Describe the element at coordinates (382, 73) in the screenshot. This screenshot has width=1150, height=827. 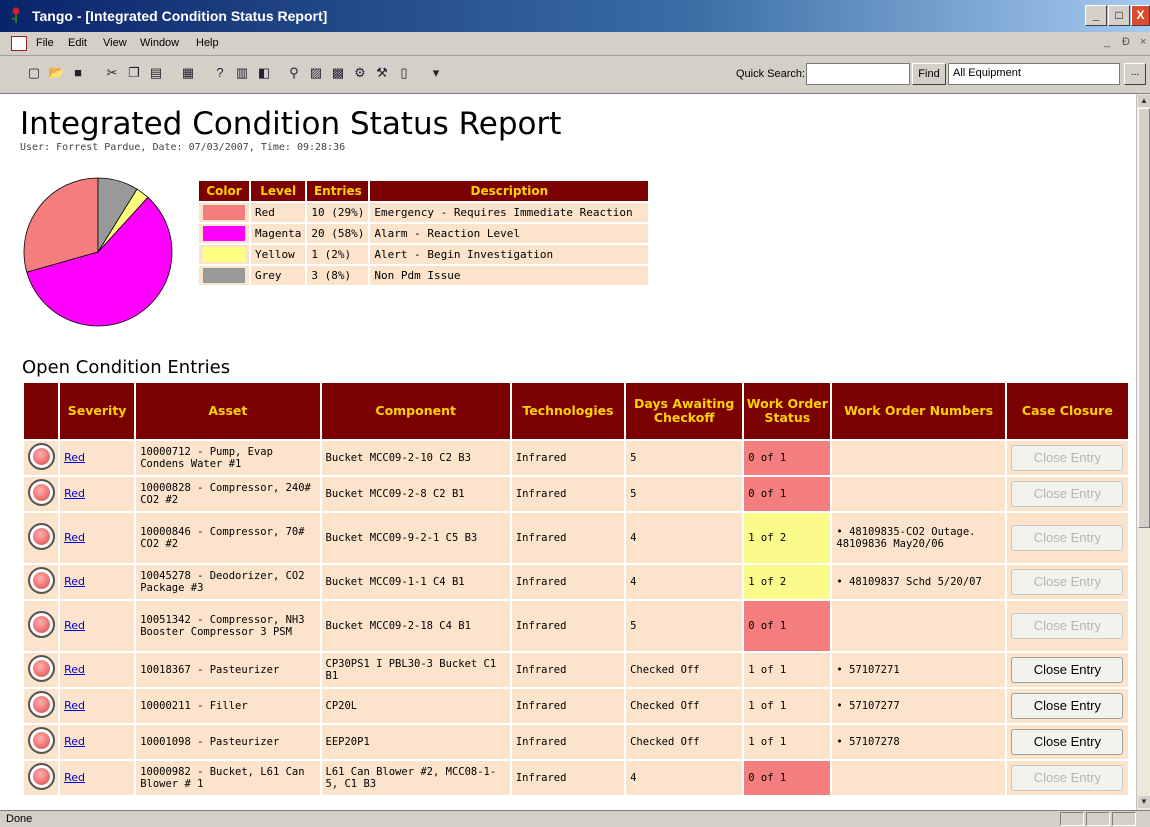
I see `wrench-icon: ⚒` at that location.